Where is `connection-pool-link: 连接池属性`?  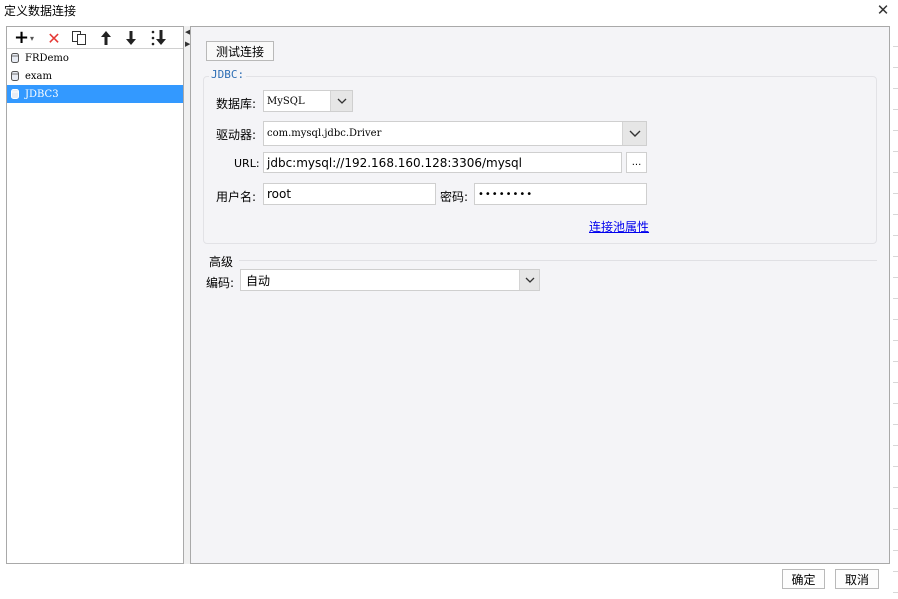
connection-pool-link: 连接池属性 is located at coordinates (619, 226).